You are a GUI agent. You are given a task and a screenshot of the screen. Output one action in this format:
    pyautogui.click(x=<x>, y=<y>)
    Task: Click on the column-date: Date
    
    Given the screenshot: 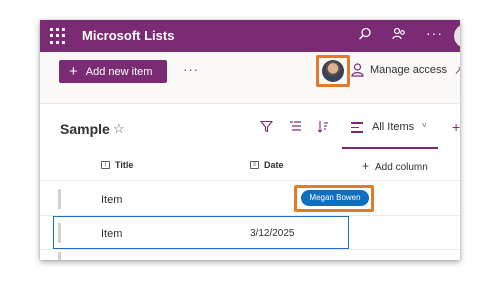 What is the action you would take?
    pyautogui.click(x=274, y=165)
    